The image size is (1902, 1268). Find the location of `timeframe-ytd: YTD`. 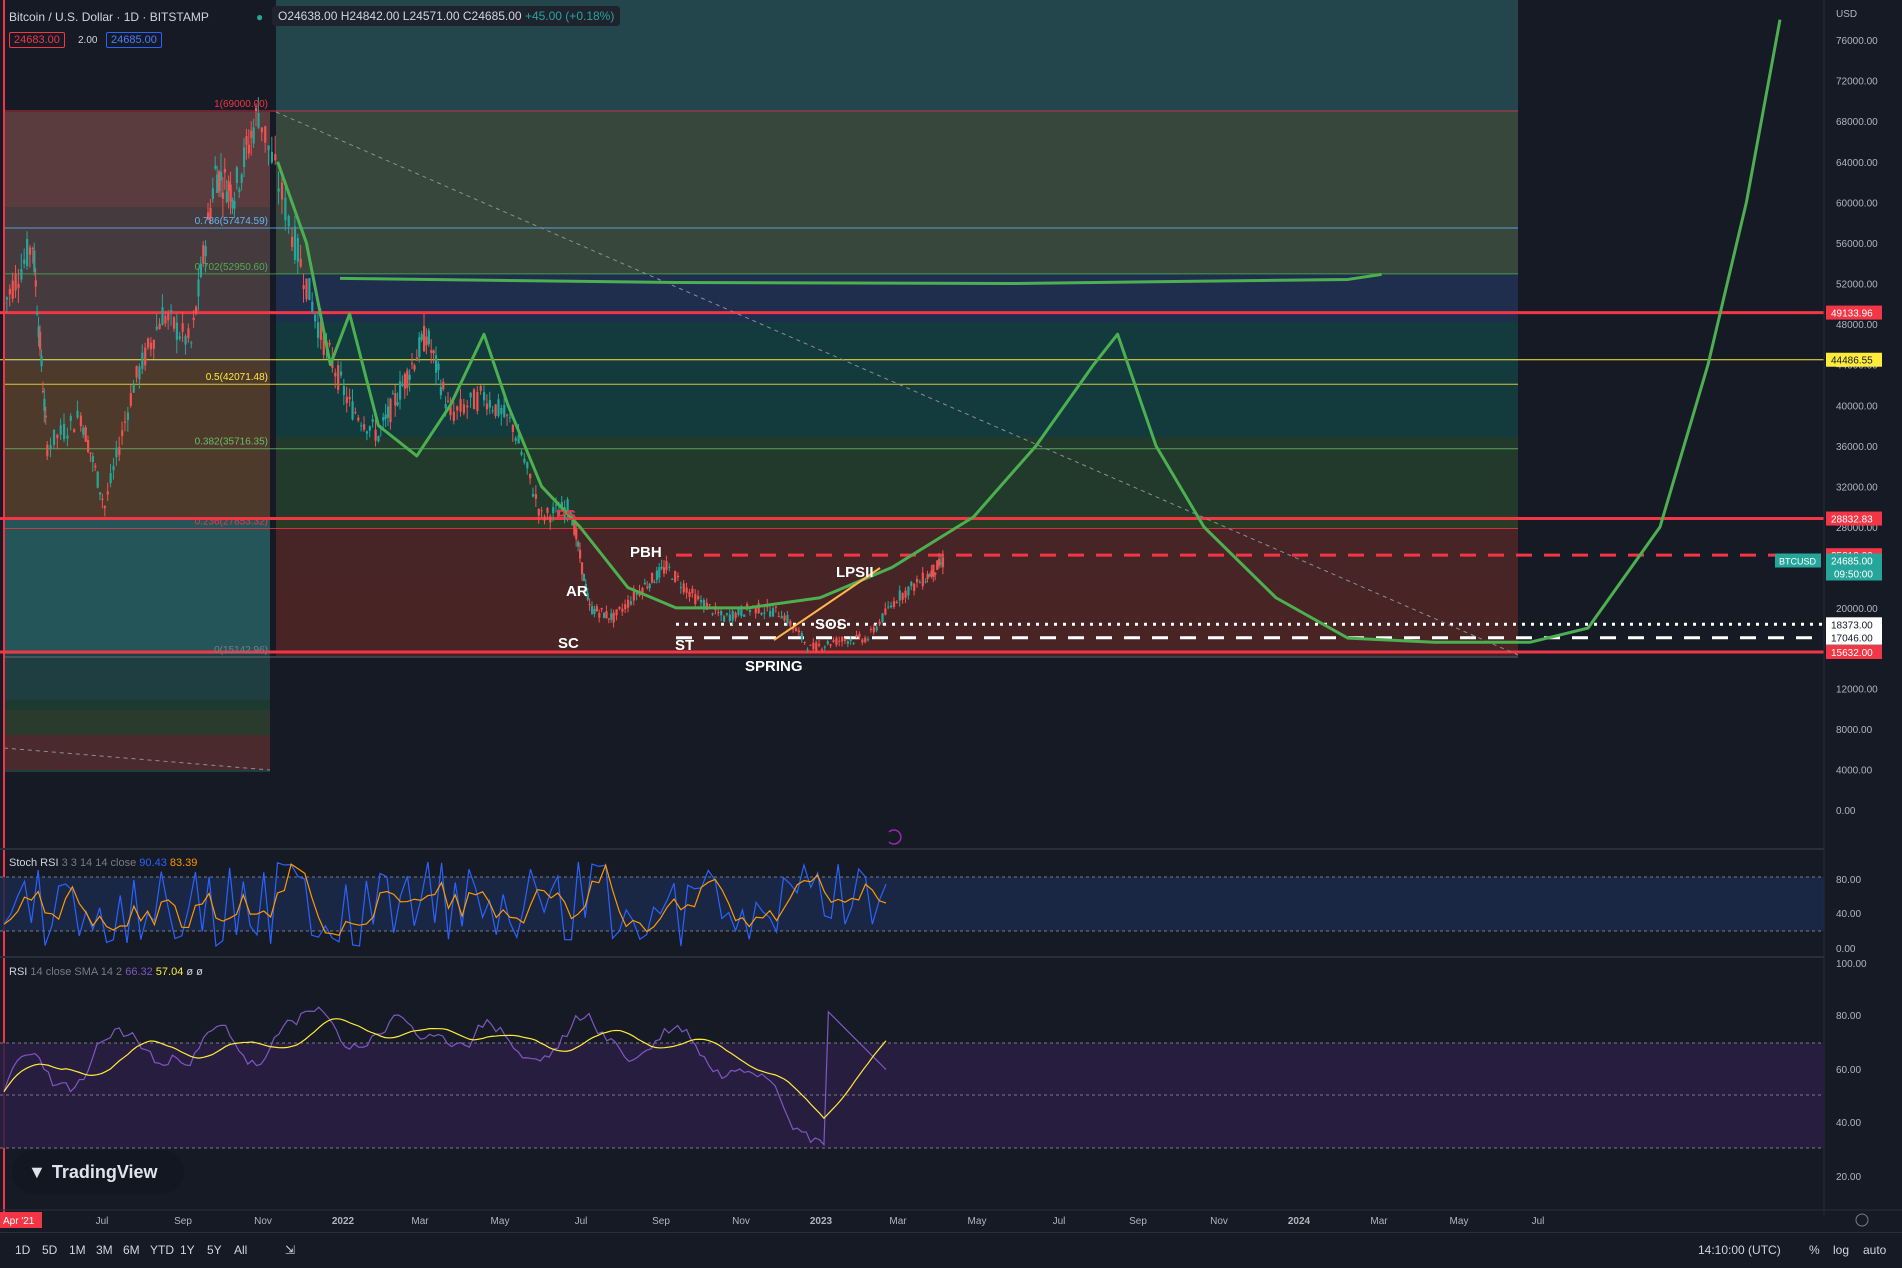

timeframe-ytd: YTD is located at coordinates (162, 1250).